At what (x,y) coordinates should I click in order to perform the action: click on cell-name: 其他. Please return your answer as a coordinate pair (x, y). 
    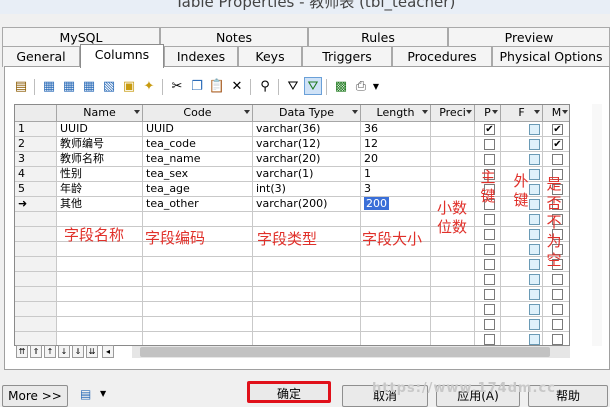
    Looking at the image, I should click on (100, 204).